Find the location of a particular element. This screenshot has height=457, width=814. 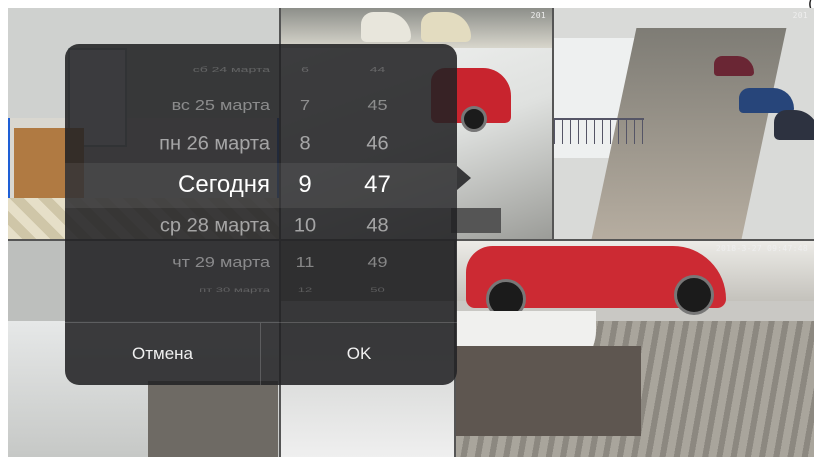

concrete-planter is located at coordinates (548, 391).